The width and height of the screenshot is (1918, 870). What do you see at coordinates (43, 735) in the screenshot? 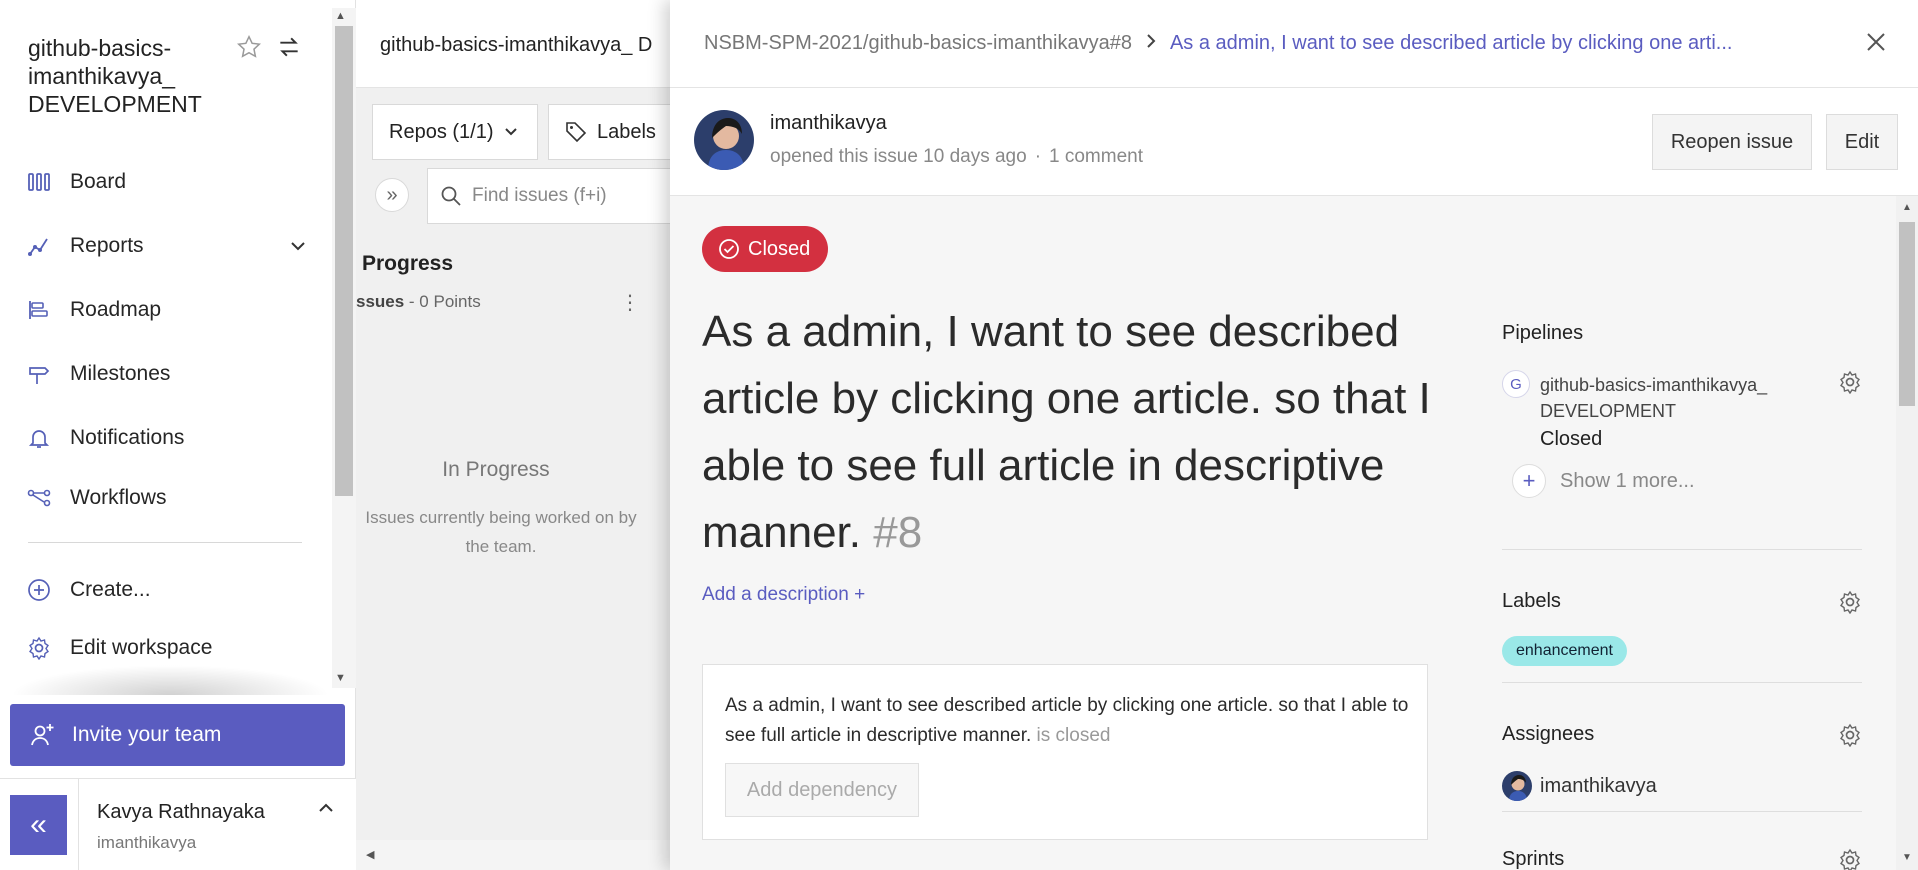
I see `add-user-icon` at bounding box center [43, 735].